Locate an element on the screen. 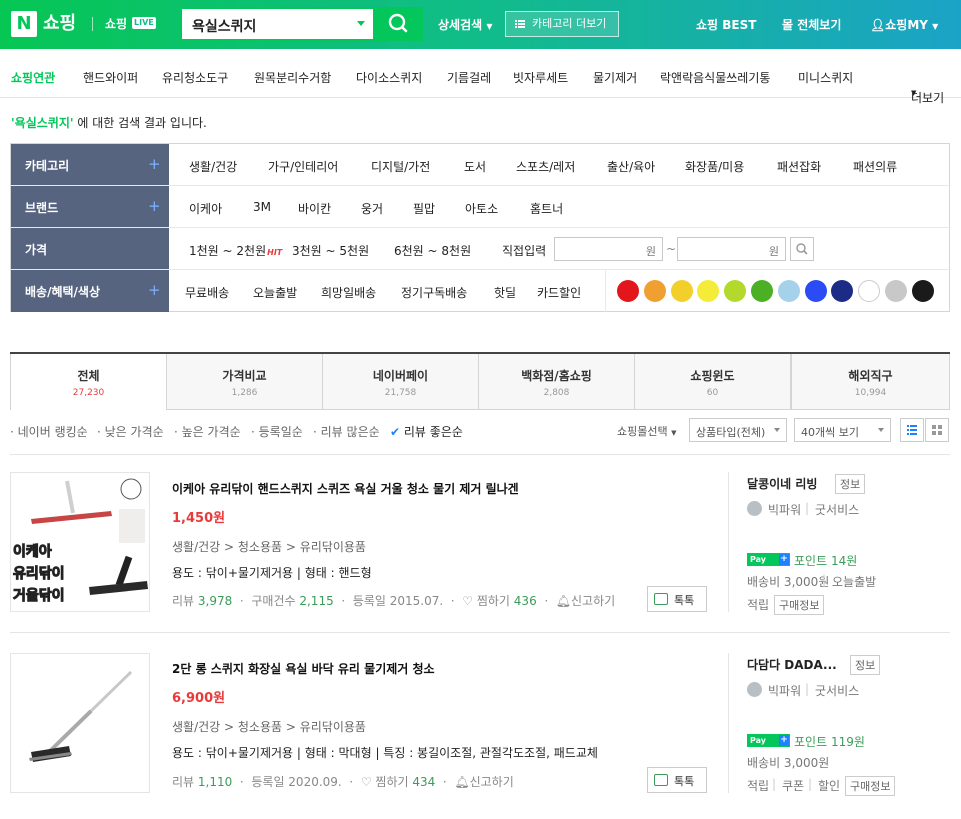 The height and width of the screenshot is (819, 961). brand-filter-option: 필맙 is located at coordinates (424, 208).